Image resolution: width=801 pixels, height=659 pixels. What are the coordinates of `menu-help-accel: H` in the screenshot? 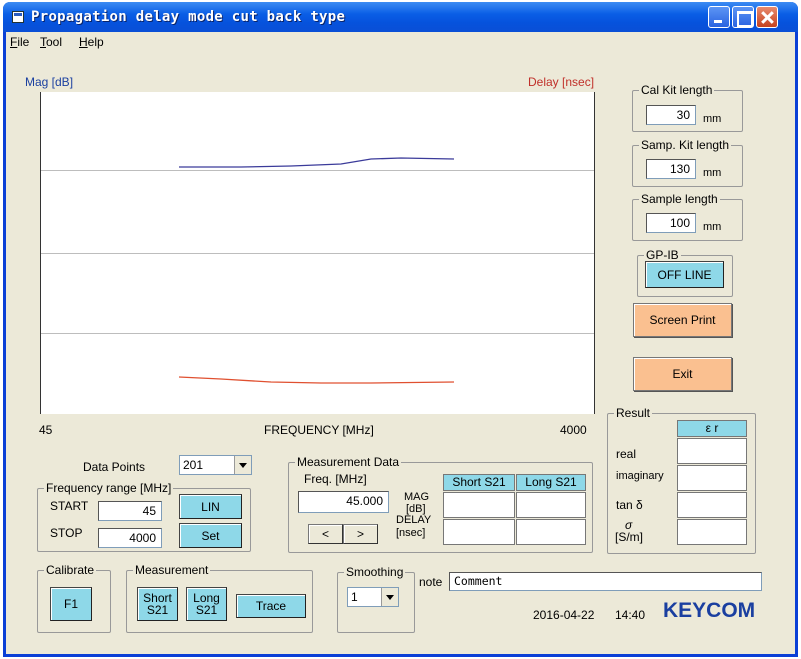 It's located at (83, 42).